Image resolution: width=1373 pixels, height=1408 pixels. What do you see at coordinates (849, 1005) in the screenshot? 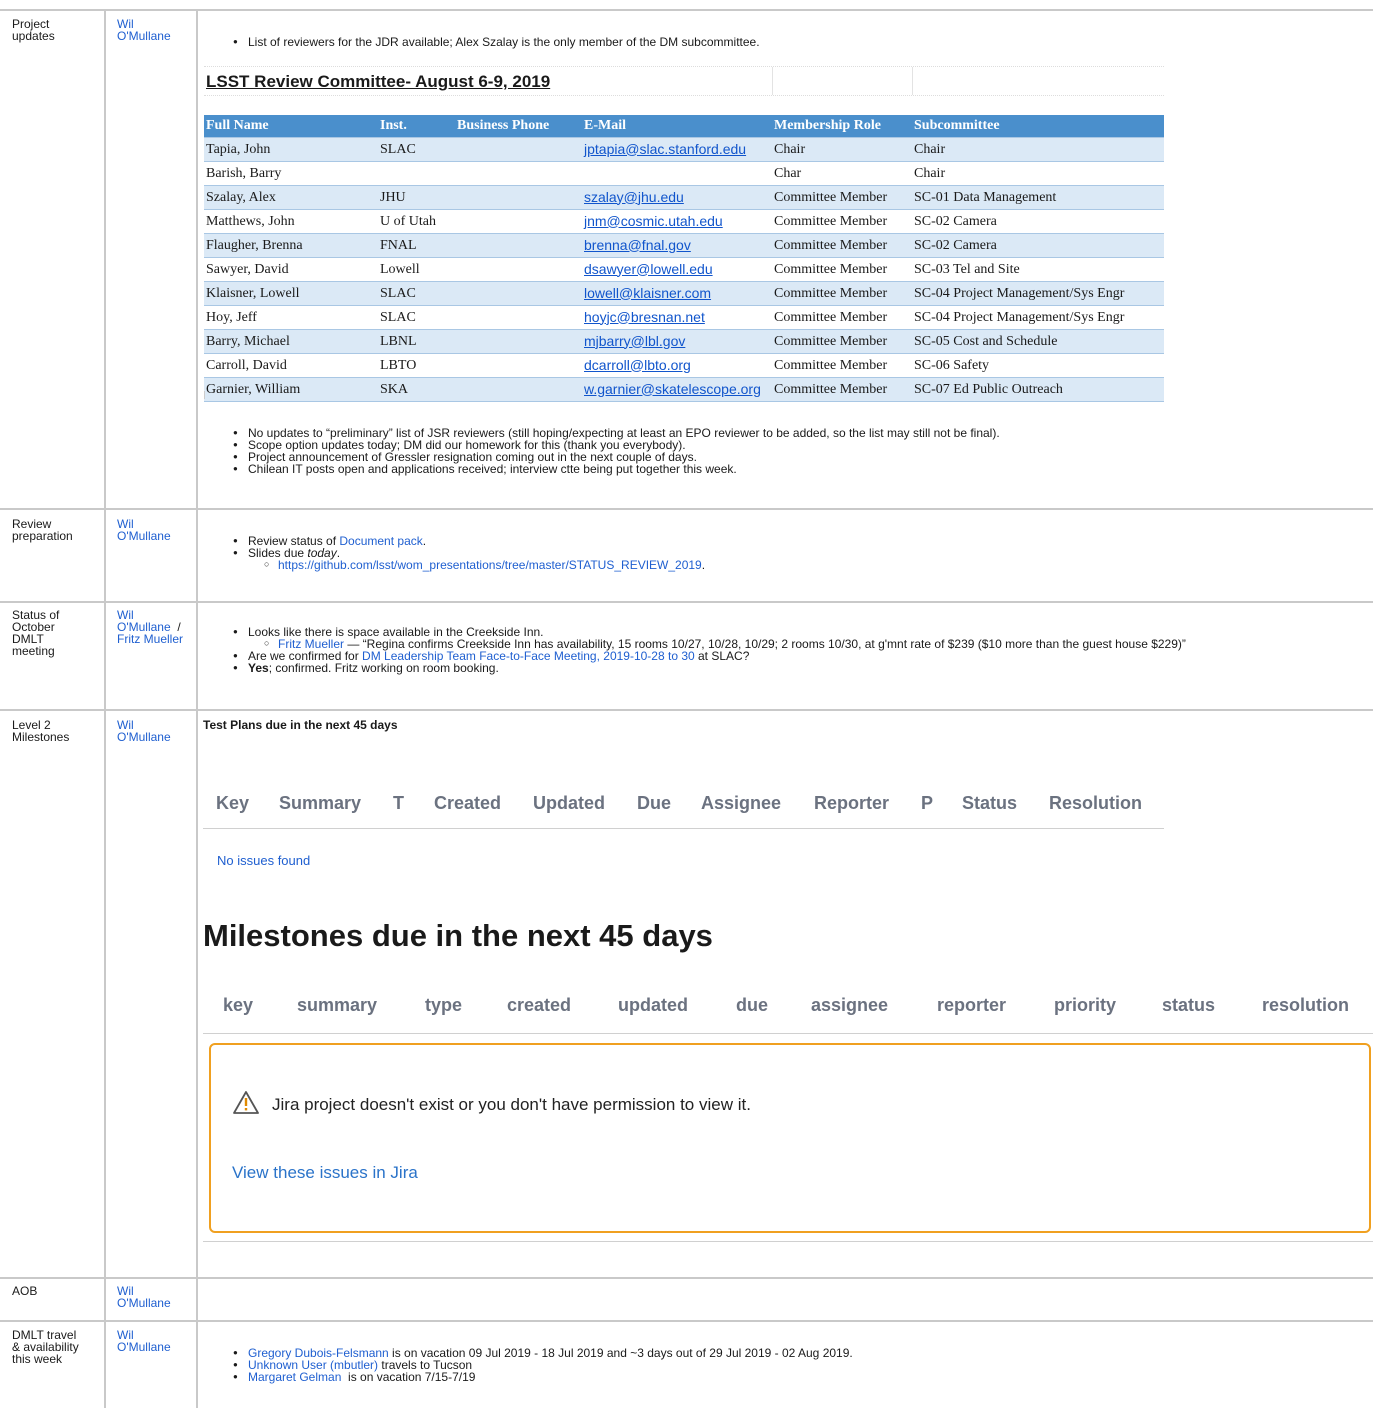
I see `column-header: assignee` at bounding box center [849, 1005].